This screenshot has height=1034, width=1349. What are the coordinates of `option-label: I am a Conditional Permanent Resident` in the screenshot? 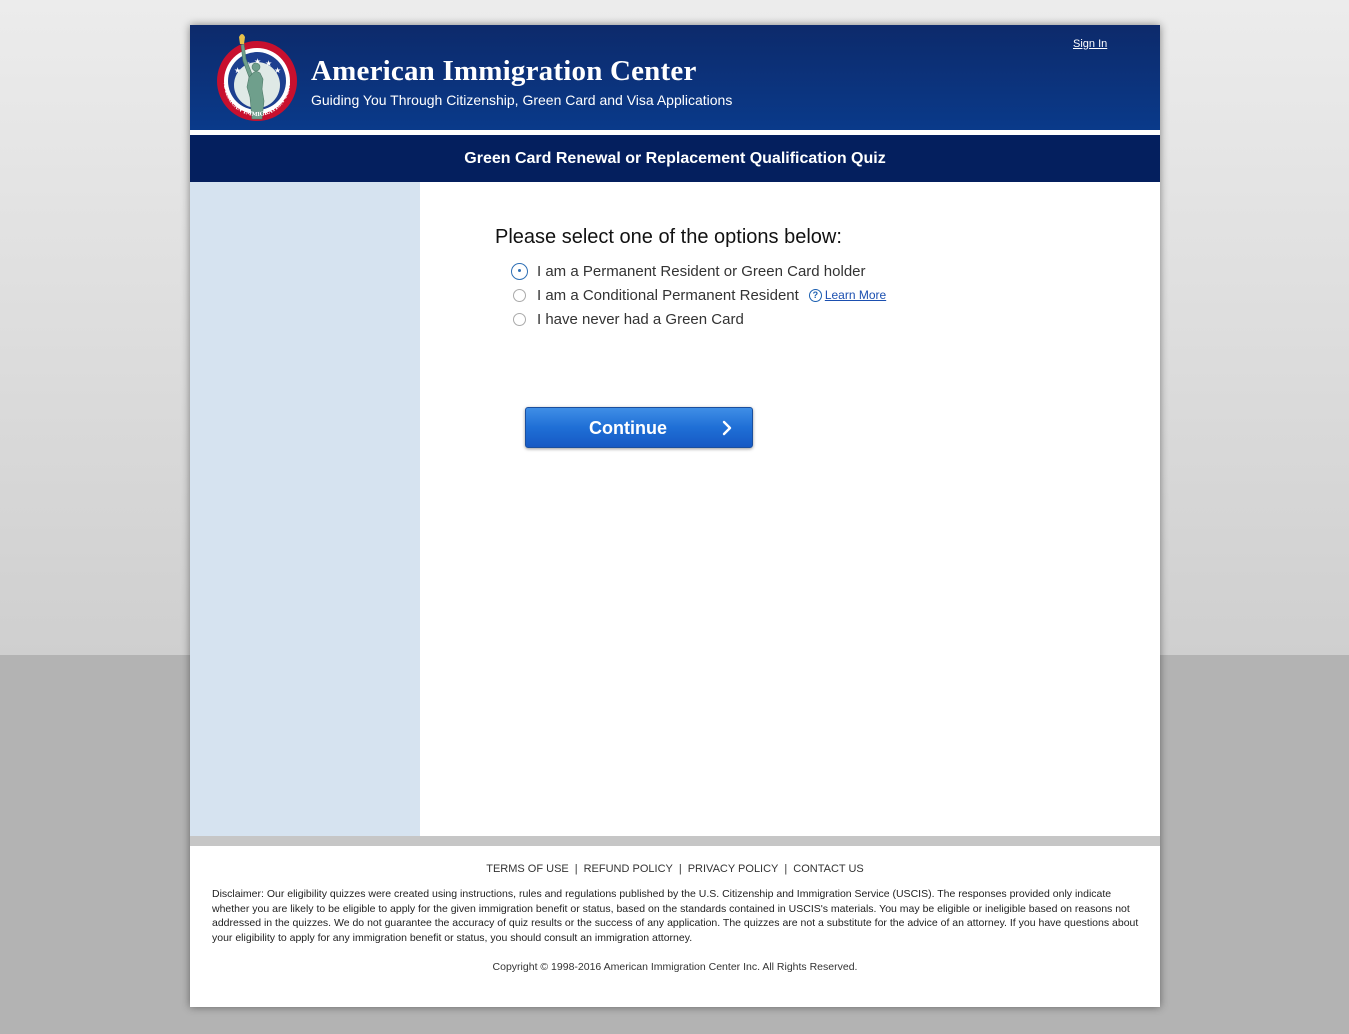 It's located at (668, 295).